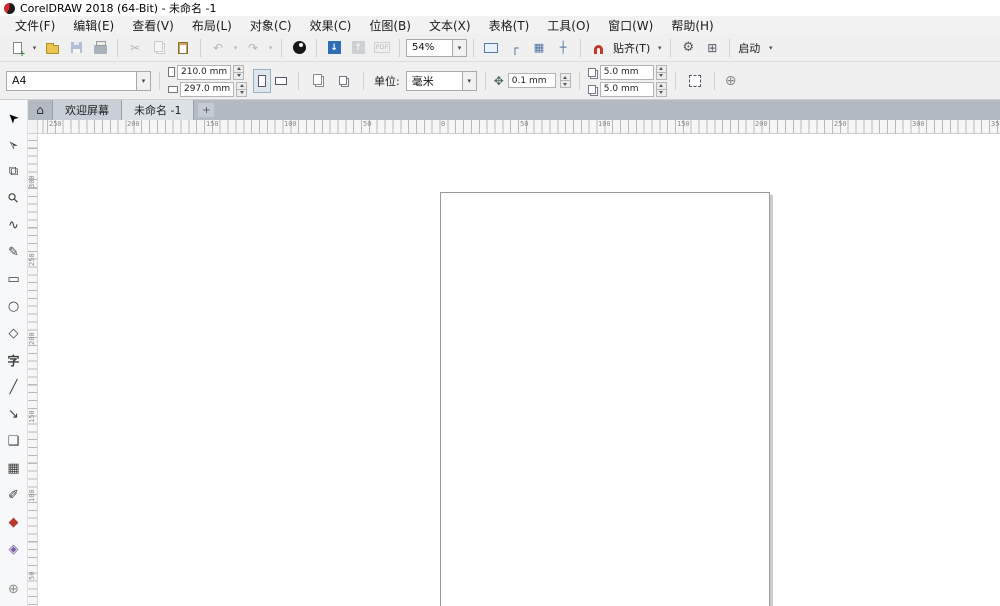  I want to click on freehand-tool: ∿, so click(14, 225).